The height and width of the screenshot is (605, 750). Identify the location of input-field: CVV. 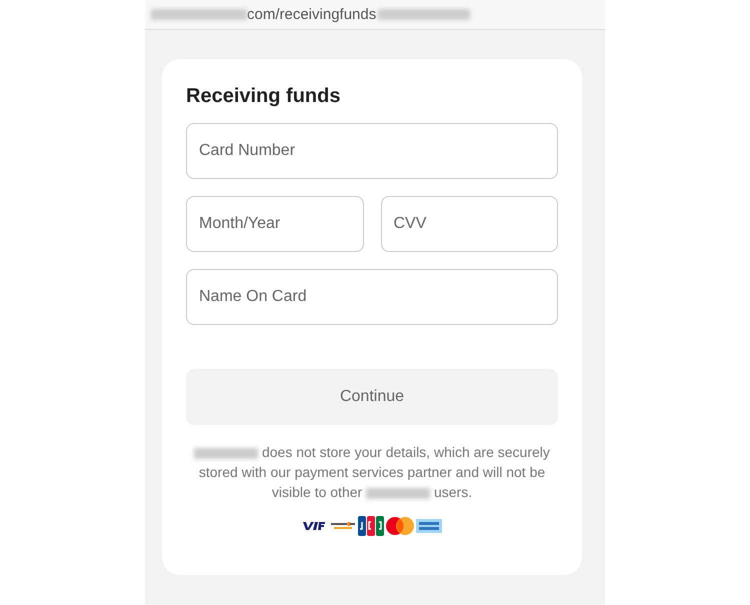
(469, 224).